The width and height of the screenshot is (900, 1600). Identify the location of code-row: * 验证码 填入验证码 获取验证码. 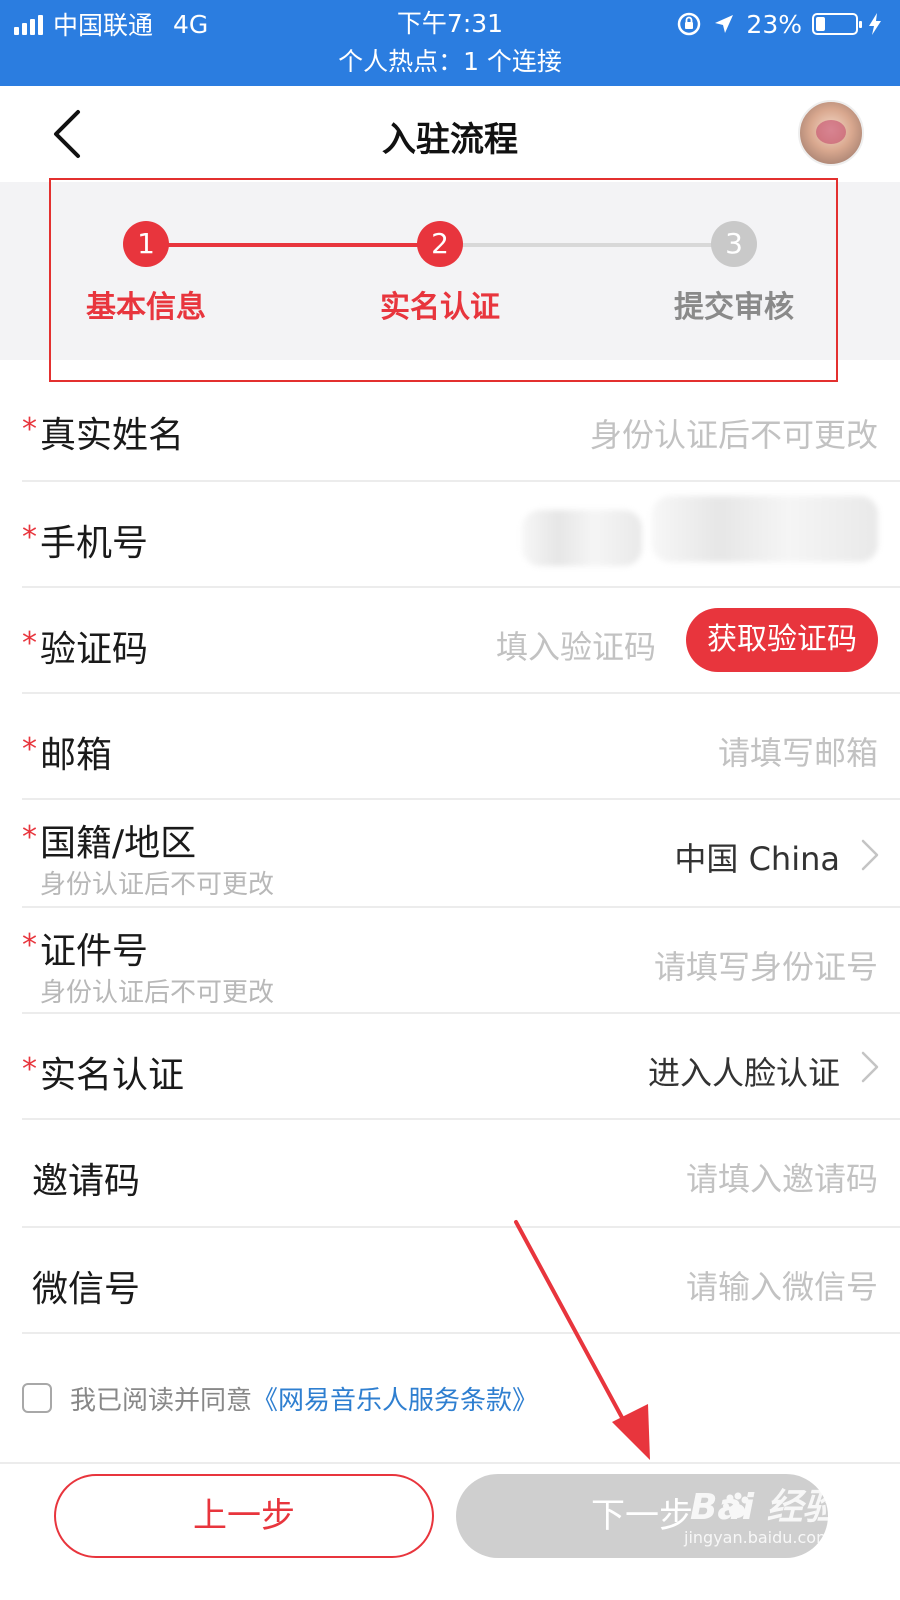
(461, 641).